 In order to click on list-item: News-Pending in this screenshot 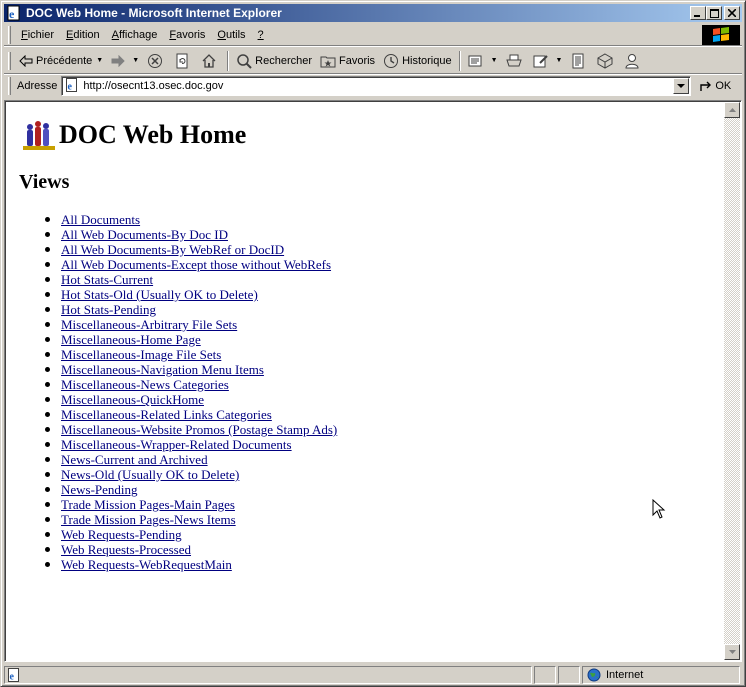, I will do `click(191, 489)`.